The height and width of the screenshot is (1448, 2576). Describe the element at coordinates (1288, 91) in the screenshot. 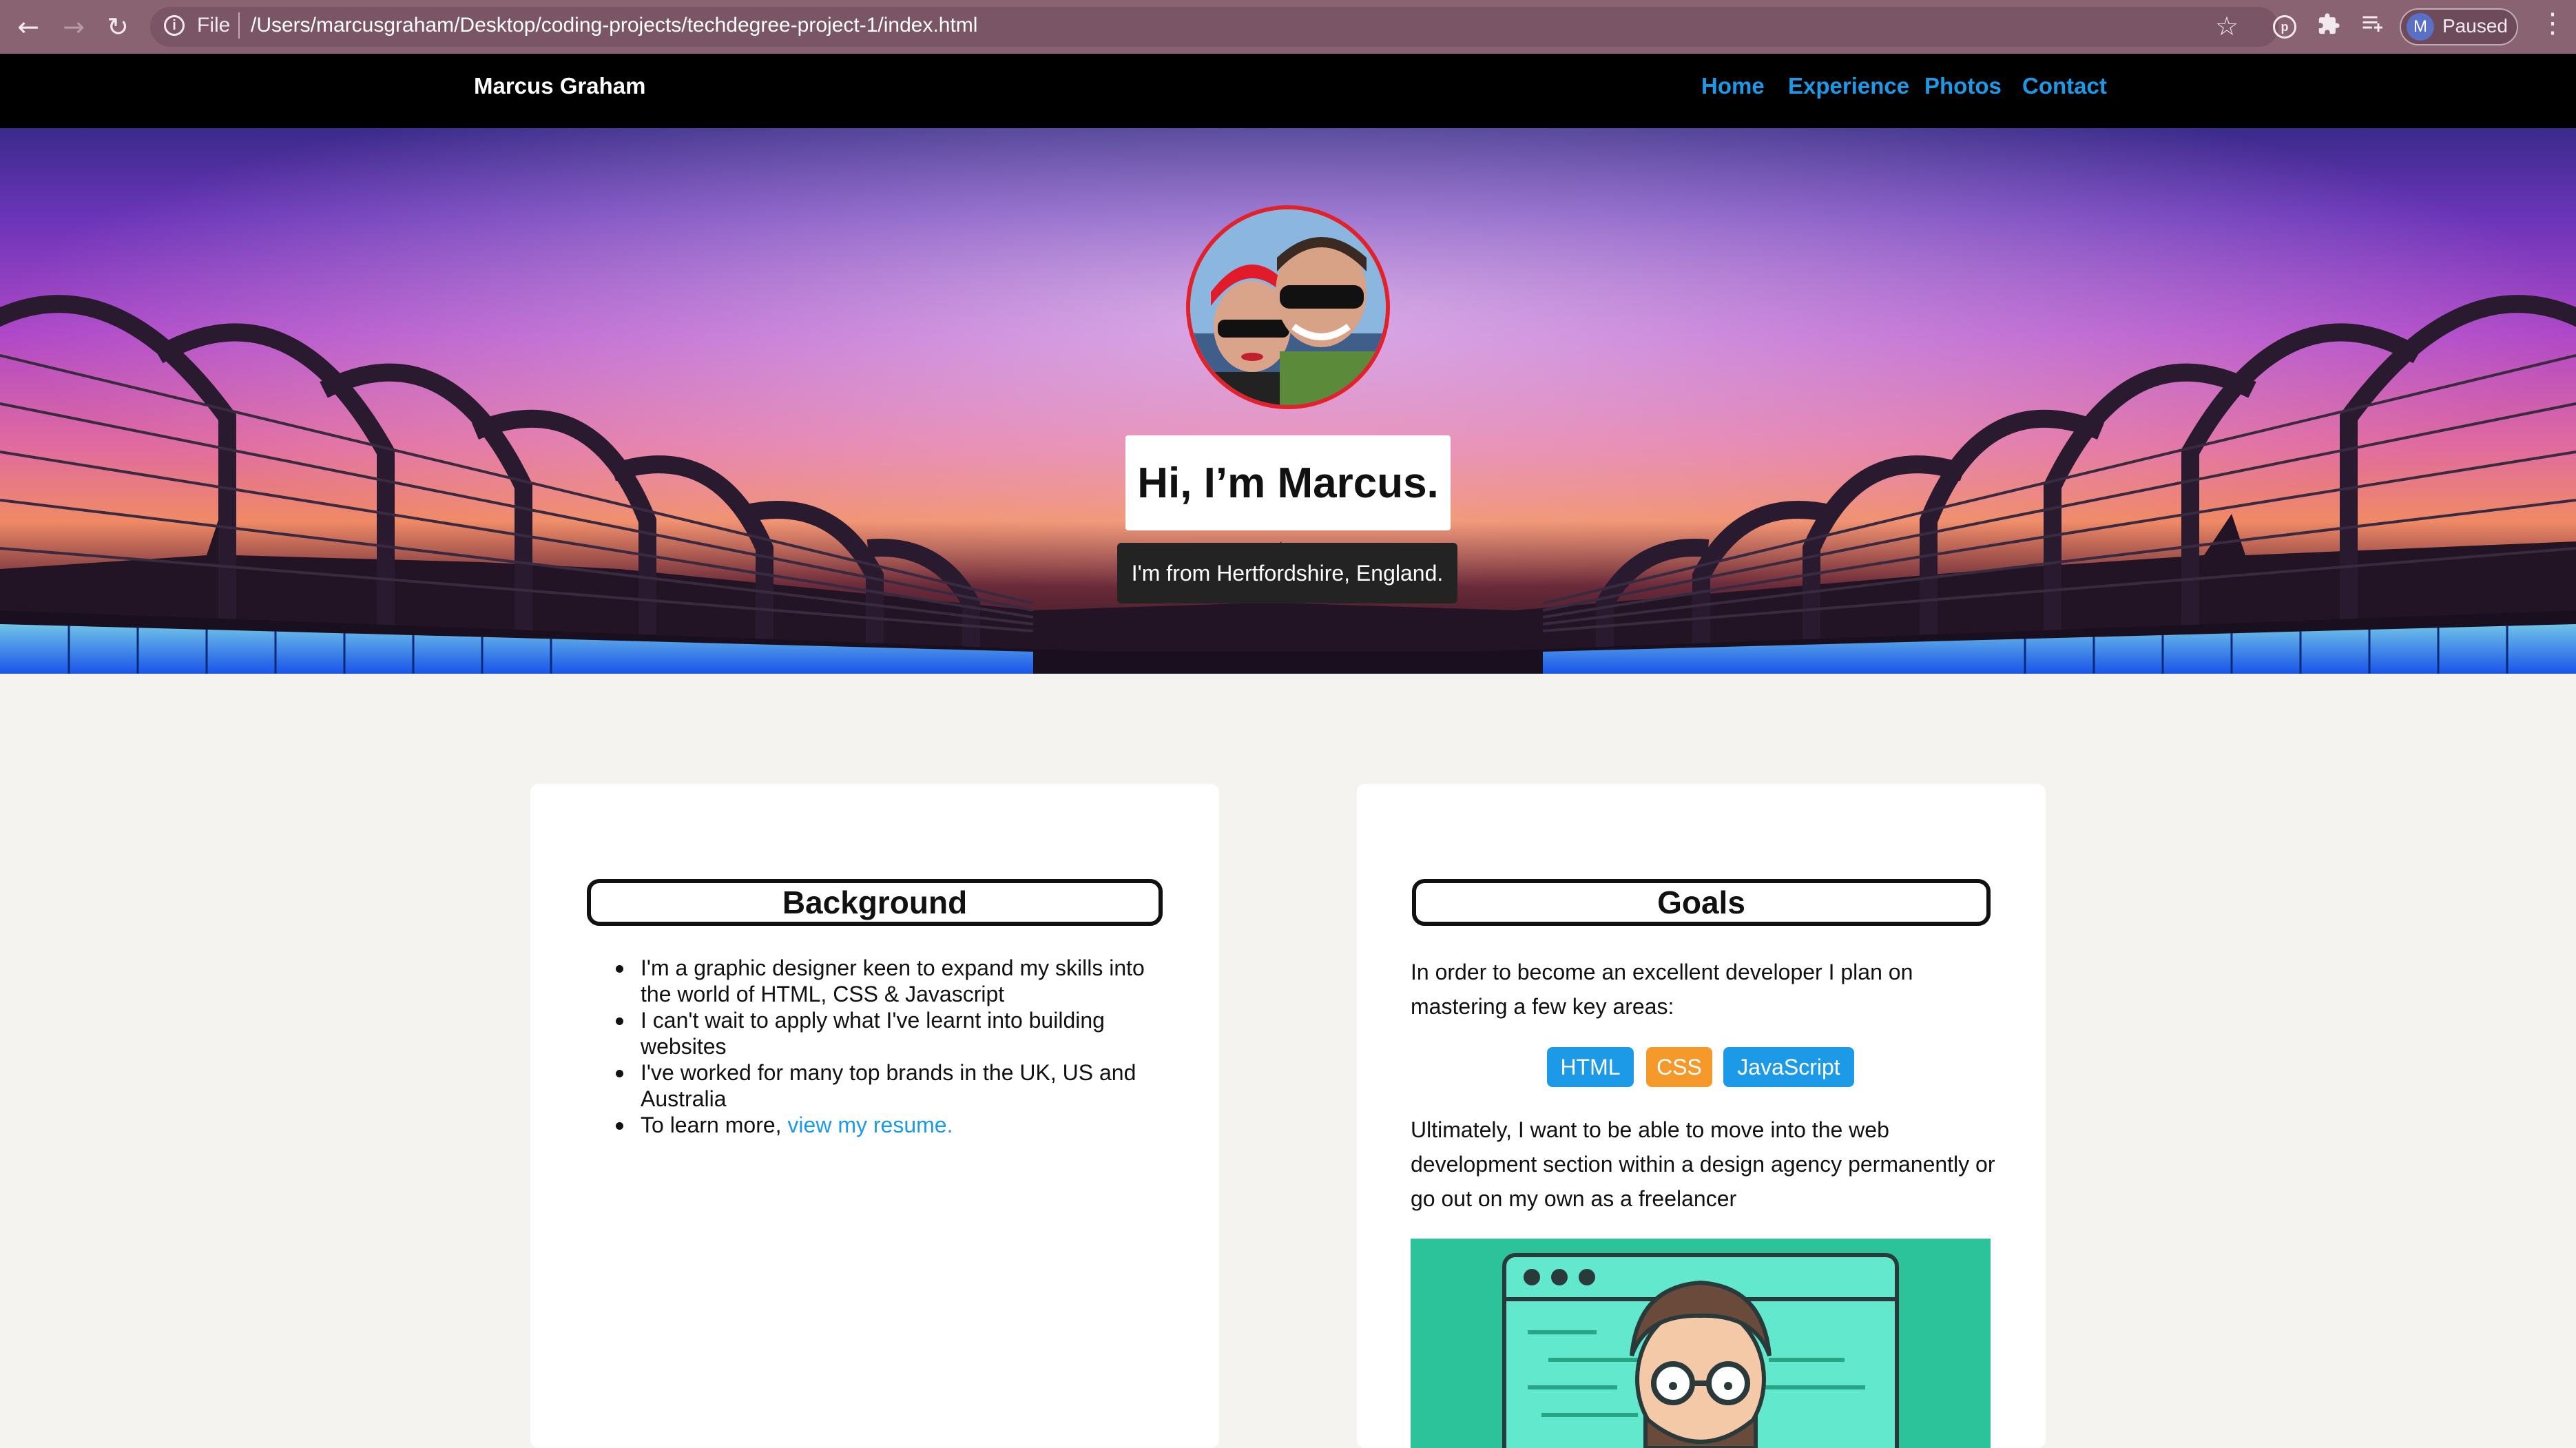

I see `site-navbar` at that location.